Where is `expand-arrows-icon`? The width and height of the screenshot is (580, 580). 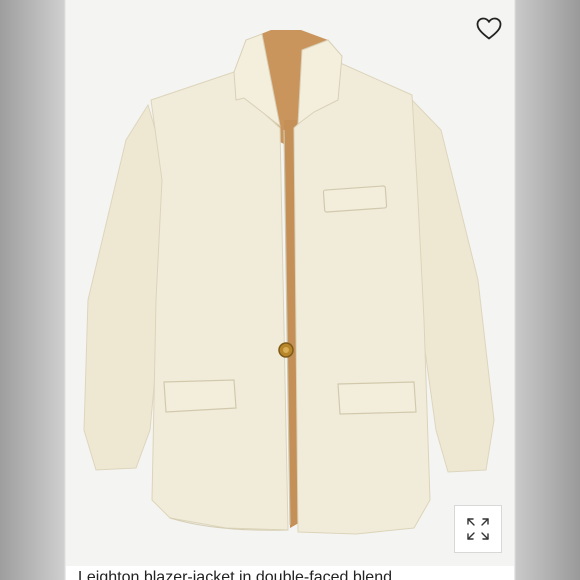 expand-arrows-icon is located at coordinates (478, 529).